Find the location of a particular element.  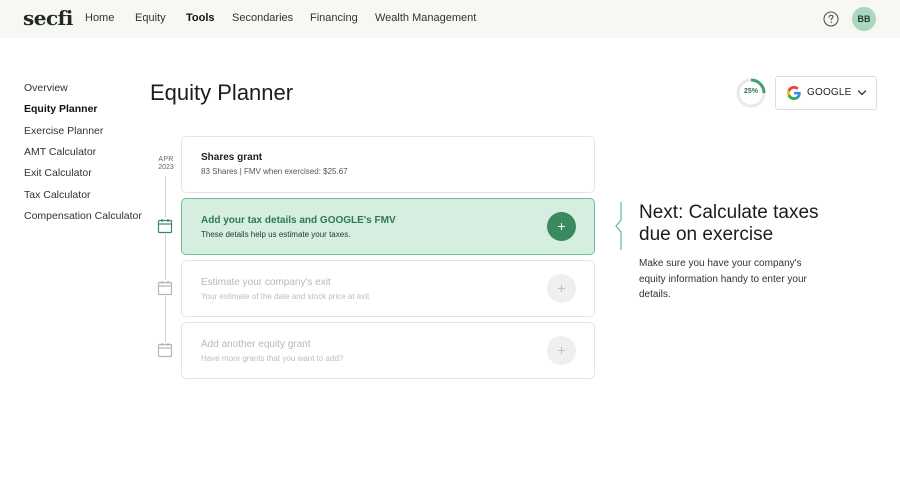

nav-equity: Equity is located at coordinates (150, 18).